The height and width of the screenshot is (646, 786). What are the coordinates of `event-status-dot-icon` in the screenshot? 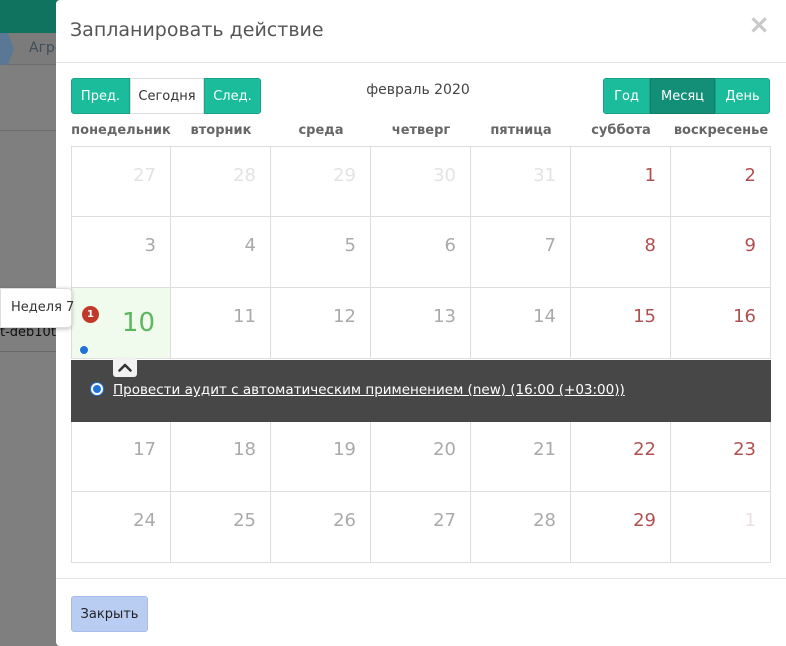 It's located at (97, 389).